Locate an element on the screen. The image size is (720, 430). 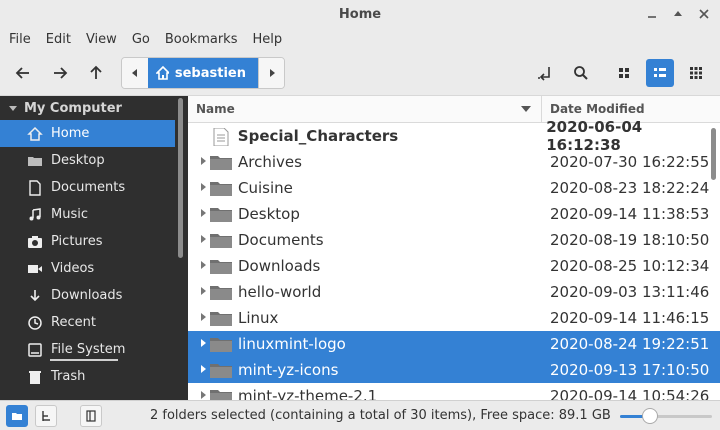
icon-view-button is located at coordinates (624, 73).